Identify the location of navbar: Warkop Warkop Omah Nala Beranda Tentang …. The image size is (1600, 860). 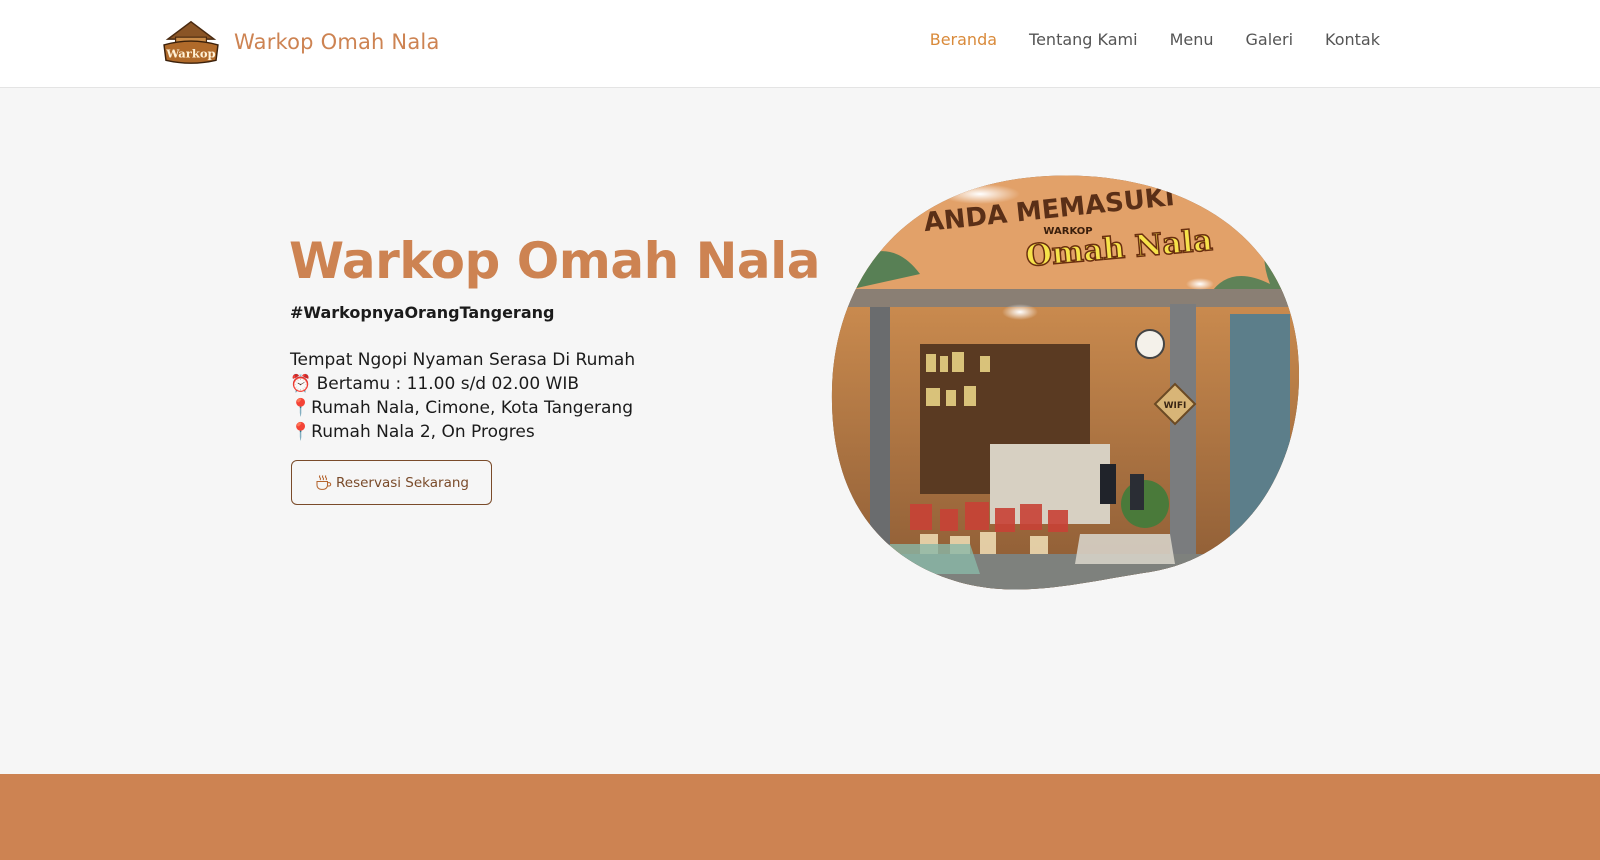
(800, 44).